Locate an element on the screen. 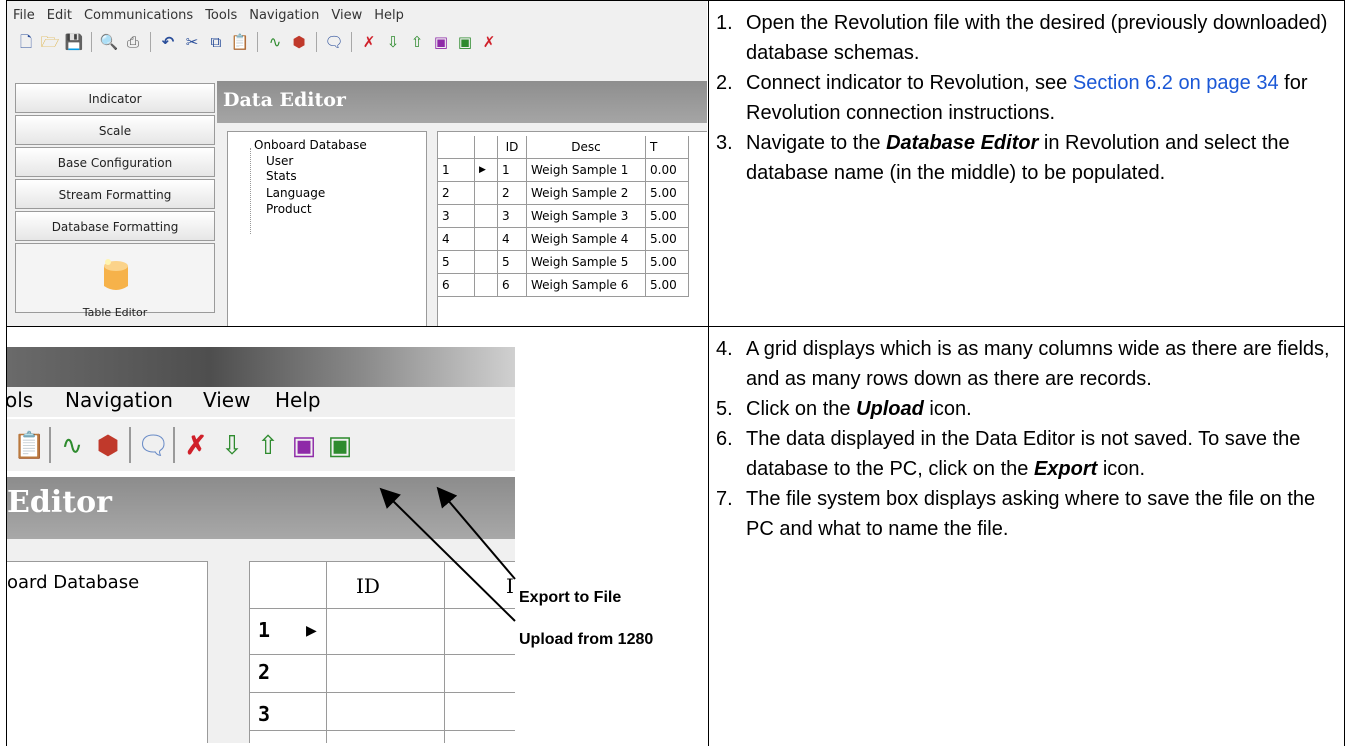 The image size is (1353, 746). section-link: Section 6.2 on page 34 is located at coordinates (1176, 83).